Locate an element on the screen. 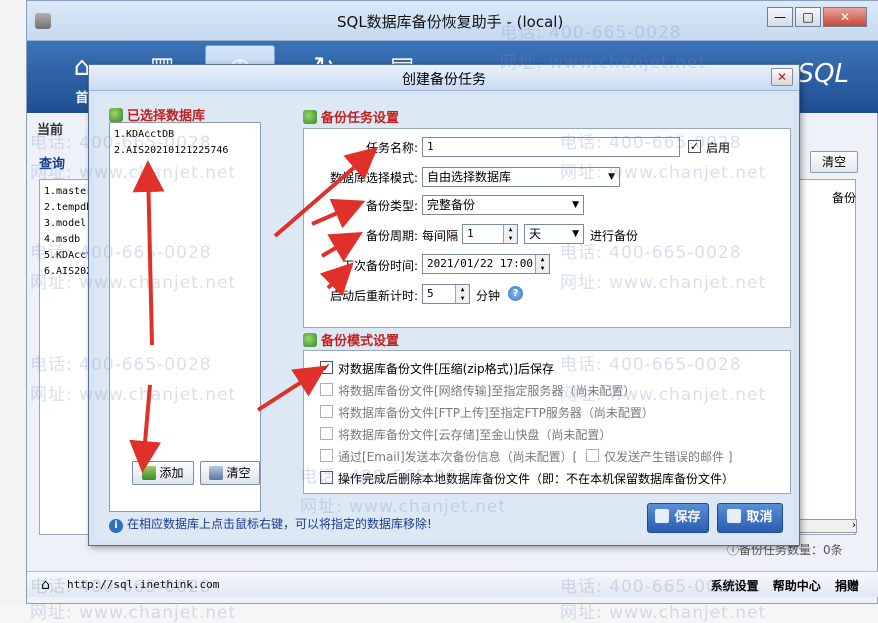 This screenshot has width=878, height=623. cloud-storage-label: 将数据库备份文件[云存储]至金山快盘（尚未配置） is located at coordinates (475, 435).